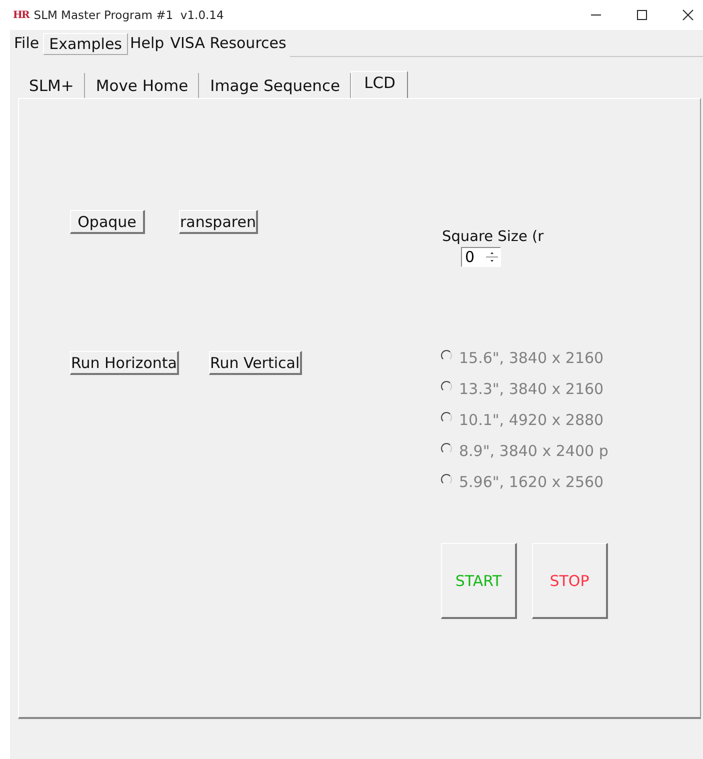 The width and height of the screenshot is (703, 759). Describe the element at coordinates (642, 15) in the screenshot. I see `maximize-icon` at that location.